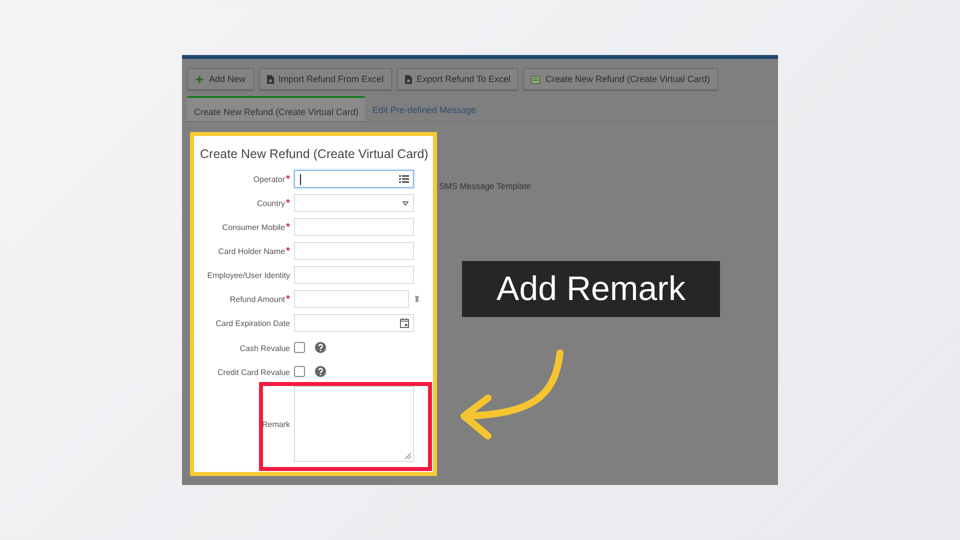  I want to click on list-icon, so click(404, 179).